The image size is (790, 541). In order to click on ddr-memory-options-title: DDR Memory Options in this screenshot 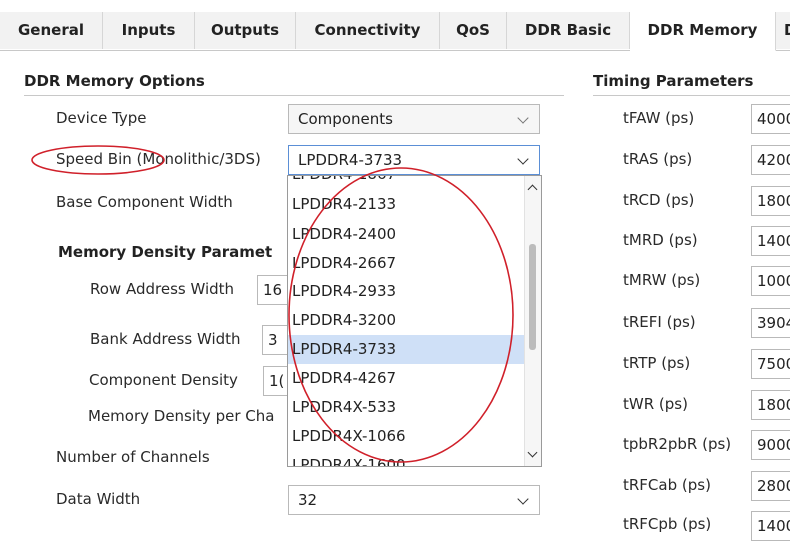, I will do `click(114, 81)`.